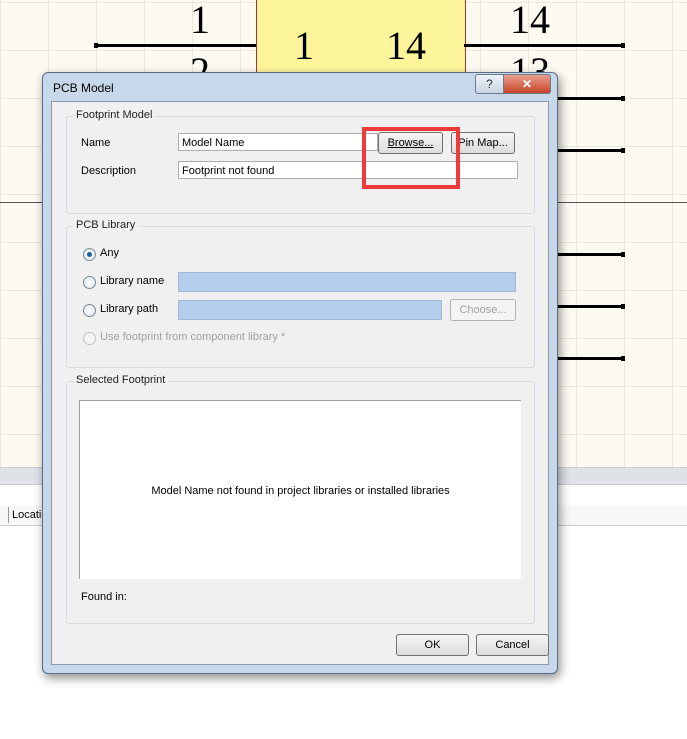 This screenshot has height=739, width=687. I want to click on annotation-highlight-box, so click(411, 158).